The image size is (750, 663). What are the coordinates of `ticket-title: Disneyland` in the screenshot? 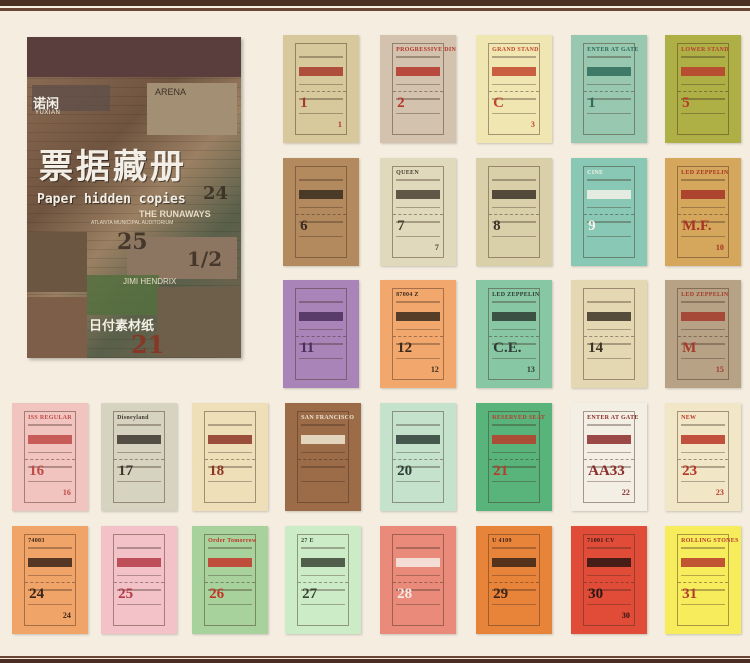 It's located at (133, 418).